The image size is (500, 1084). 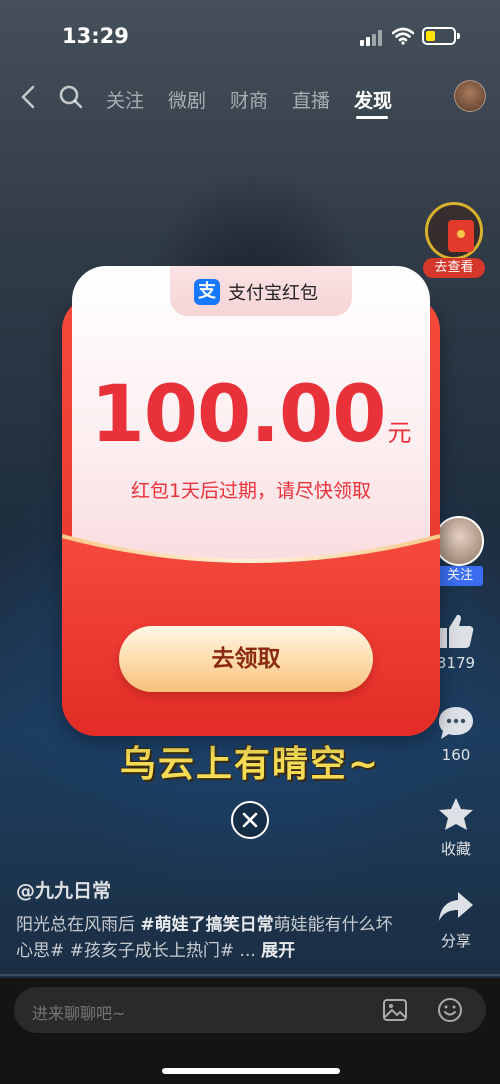 I want to click on alipay-logo-icon: 支, so click(x=207, y=292).